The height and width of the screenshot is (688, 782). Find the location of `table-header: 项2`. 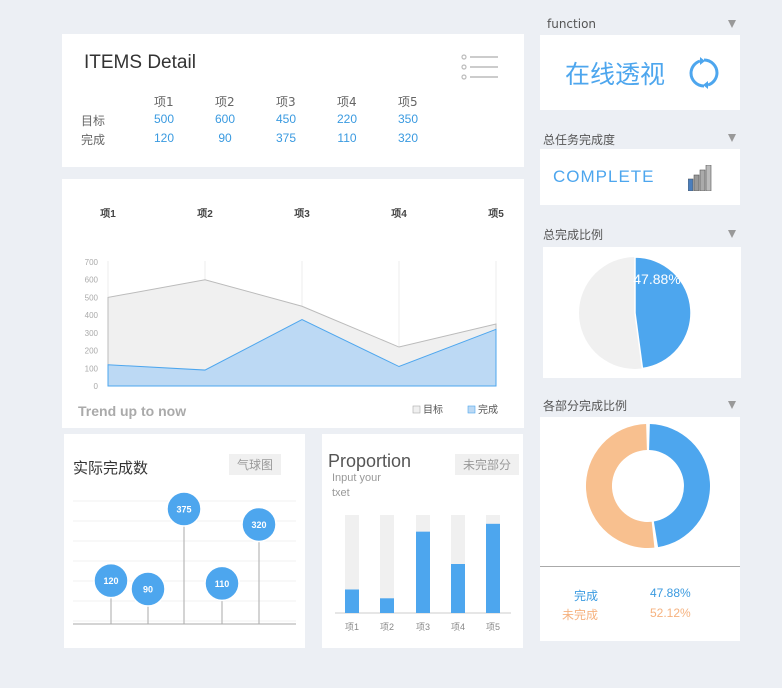

table-header: 项2 is located at coordinates (225, 102).